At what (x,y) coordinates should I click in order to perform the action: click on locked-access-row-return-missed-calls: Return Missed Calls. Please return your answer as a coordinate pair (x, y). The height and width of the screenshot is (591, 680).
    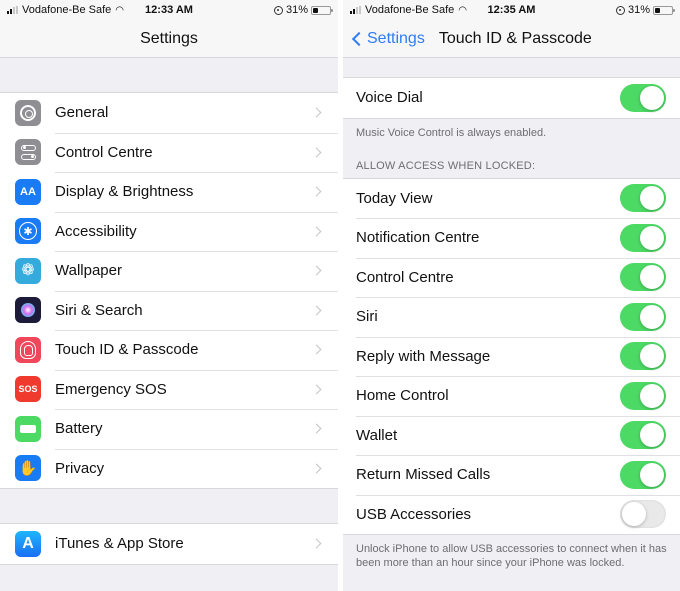
    Looking at the image, I should click on (511, 475).